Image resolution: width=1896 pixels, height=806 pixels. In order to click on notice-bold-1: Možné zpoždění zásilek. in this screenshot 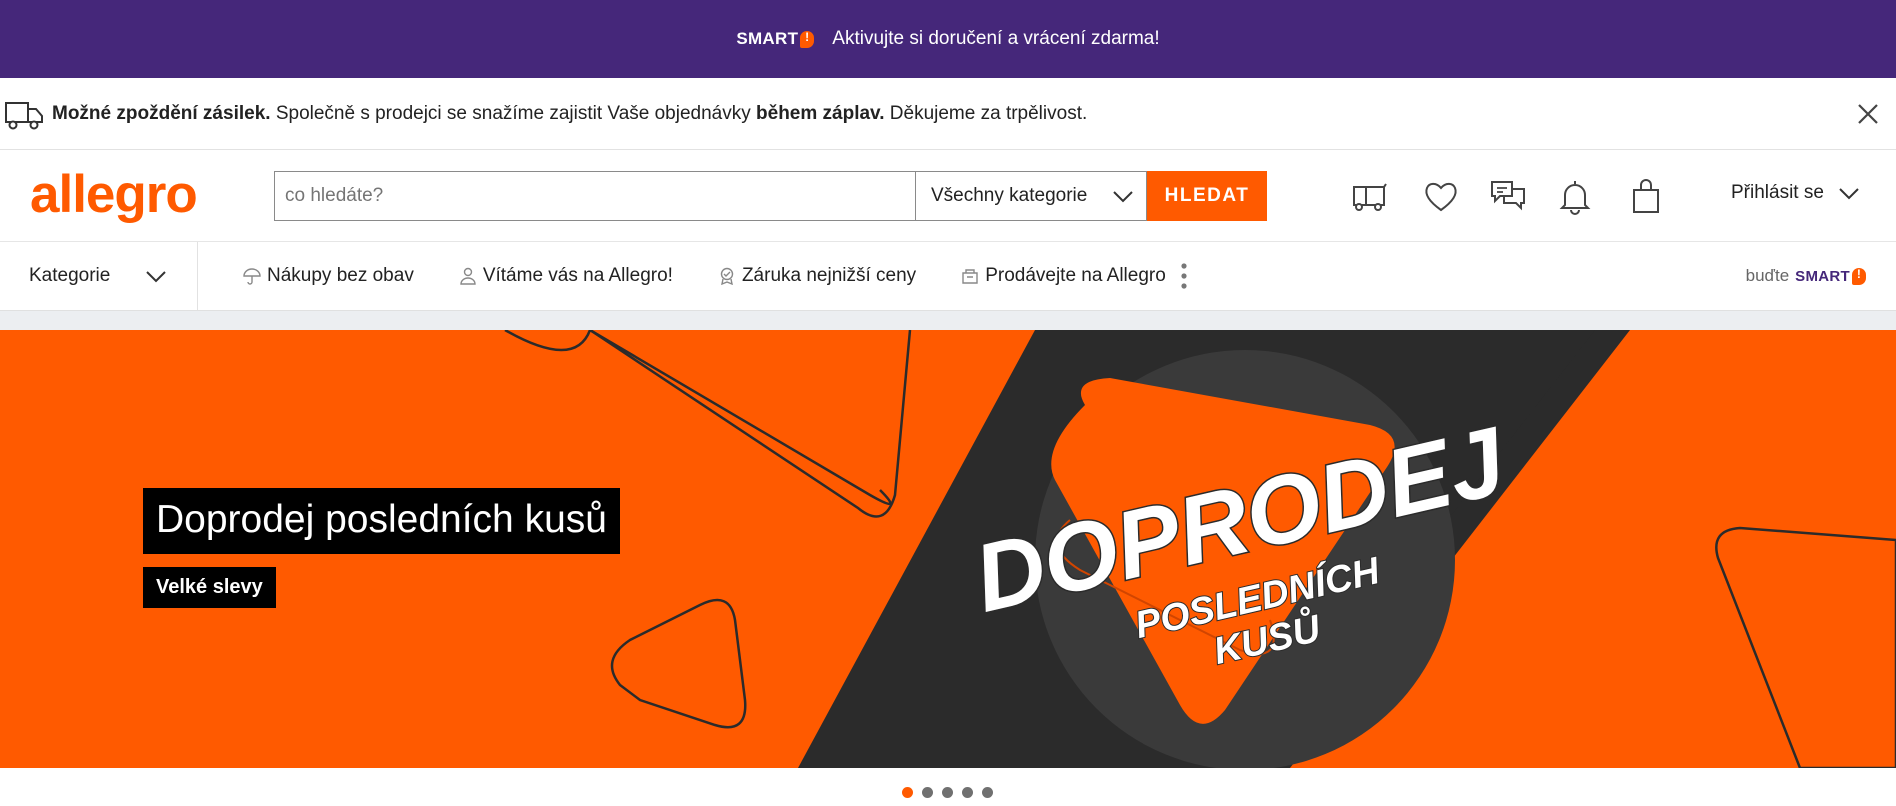, I will do `click(161, 113)`.